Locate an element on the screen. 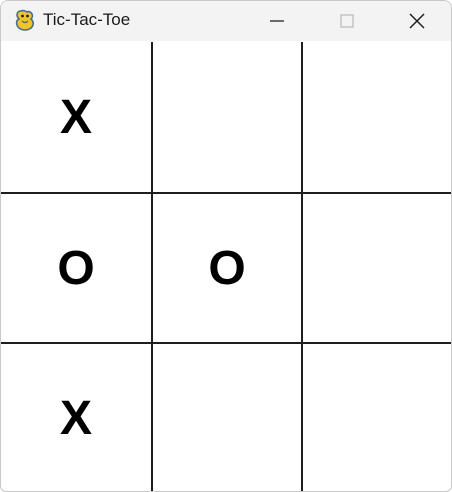 The height and width of the screenshot is (492, 452). minimize-button is located at coordinates (277, 21).